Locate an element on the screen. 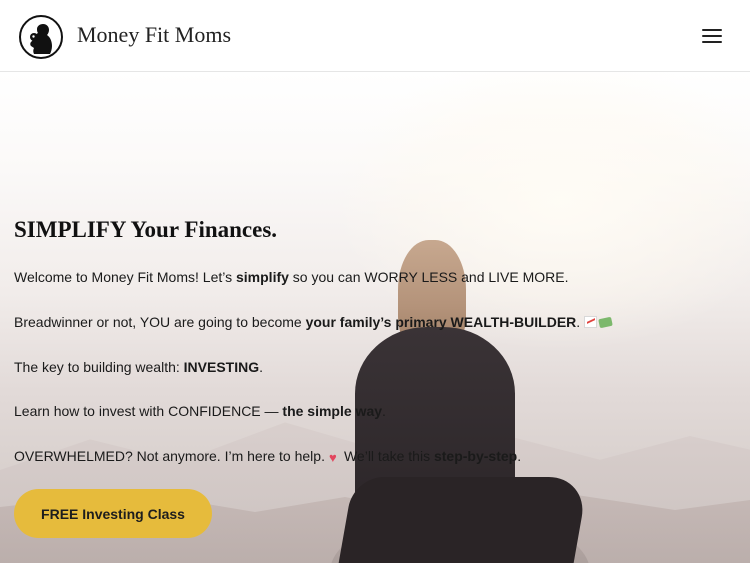  money-with-wings-icon is located at coordinates (605, 322).